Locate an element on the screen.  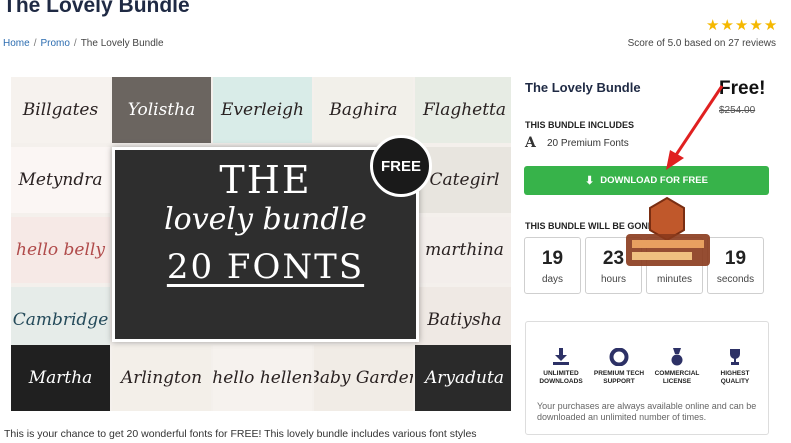
font-tile: Everleigh is located at coordinates (262, 110).